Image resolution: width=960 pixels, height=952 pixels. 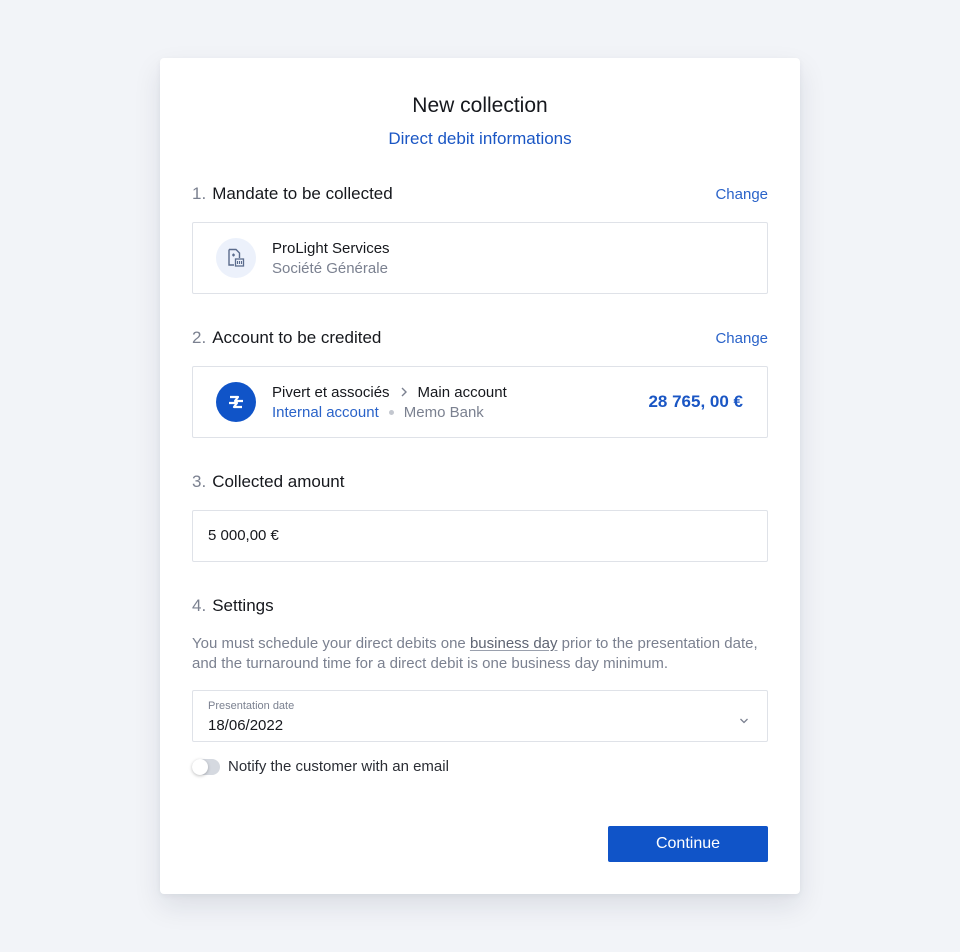 I want to click on section-title: Mandate to be collected, so click(x=302, y=193).